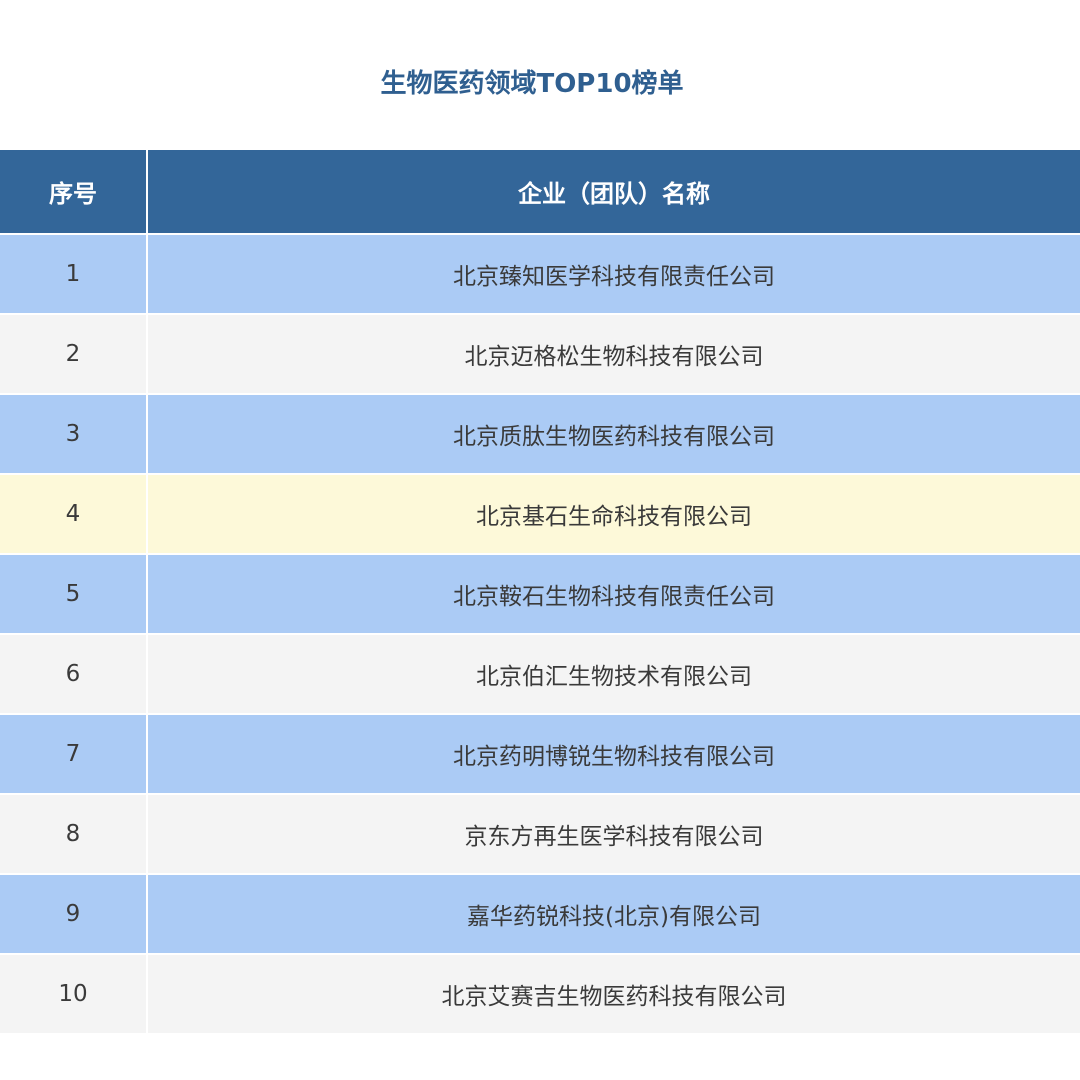 The width and height of the screenshot is (1080, 1080). What do you see at coordinates (74, 994) in the screenshot?
I see `row-seq: 10` at bounding box center [74, 994].